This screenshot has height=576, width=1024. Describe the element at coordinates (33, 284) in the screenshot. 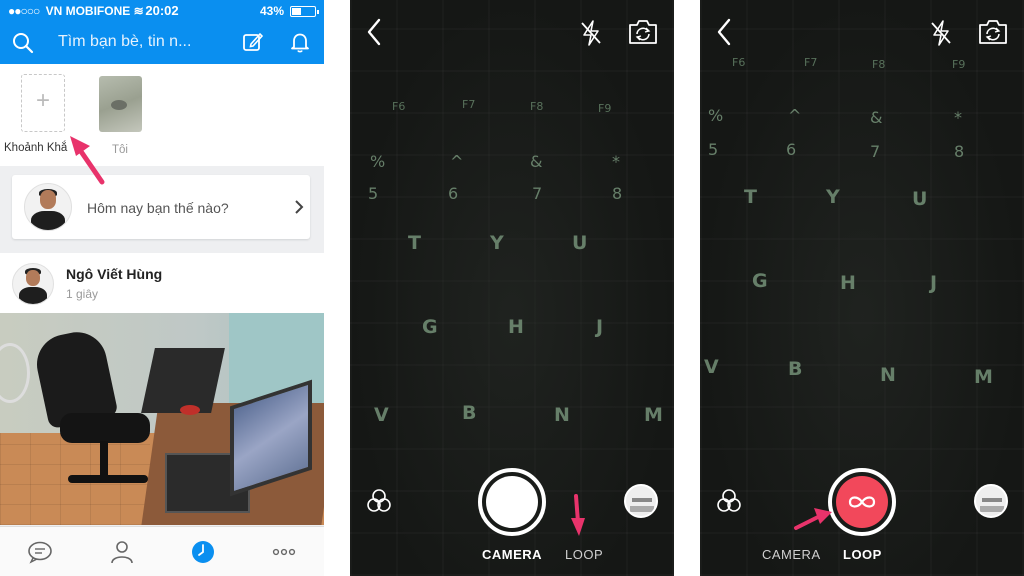

I see `post-author-avatar` at that location.